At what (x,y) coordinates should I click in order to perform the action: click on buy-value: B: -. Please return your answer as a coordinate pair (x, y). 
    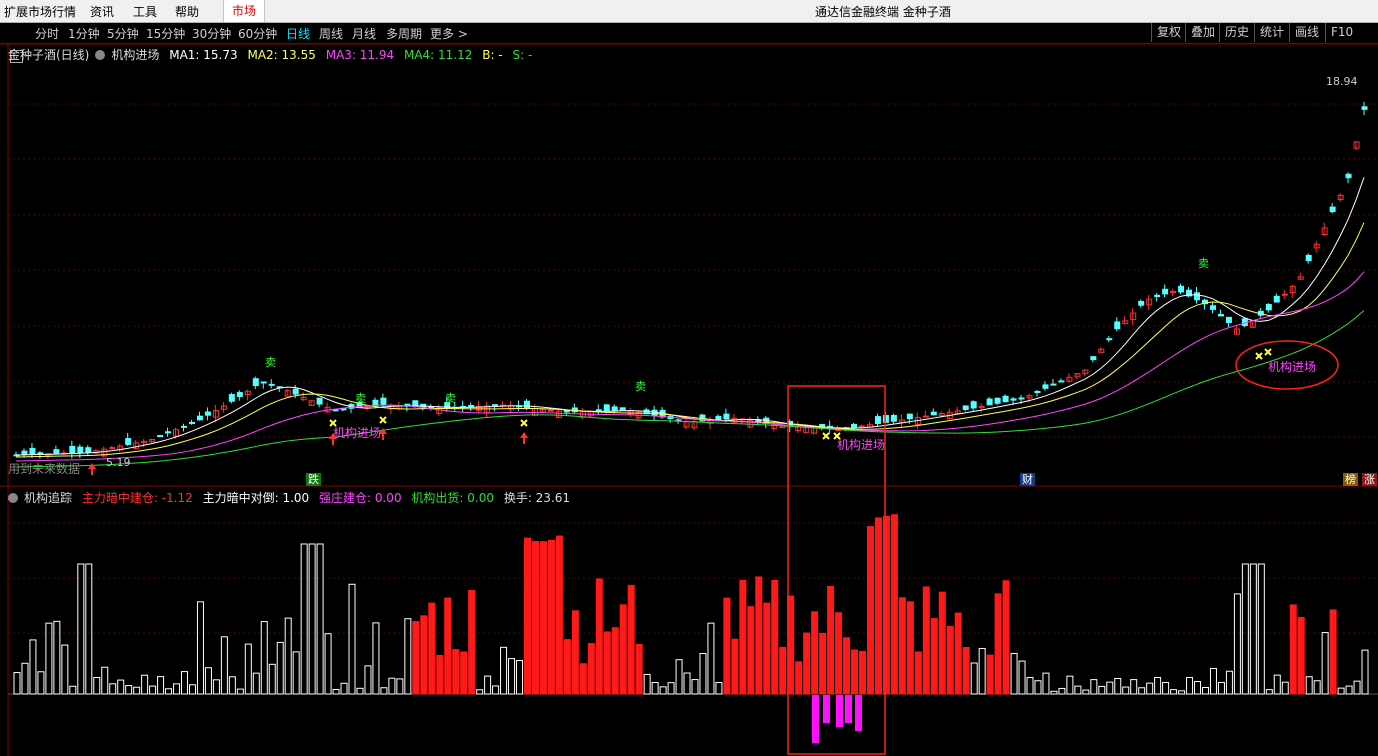
    Looking at the image, I should click on (492, 55).